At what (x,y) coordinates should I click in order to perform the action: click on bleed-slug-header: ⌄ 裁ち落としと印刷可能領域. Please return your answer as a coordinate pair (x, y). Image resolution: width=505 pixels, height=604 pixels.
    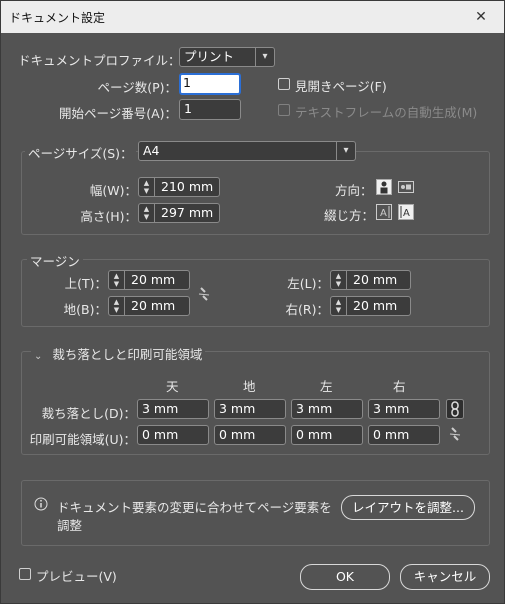
    Looking at the image, I should click on (118, 353).